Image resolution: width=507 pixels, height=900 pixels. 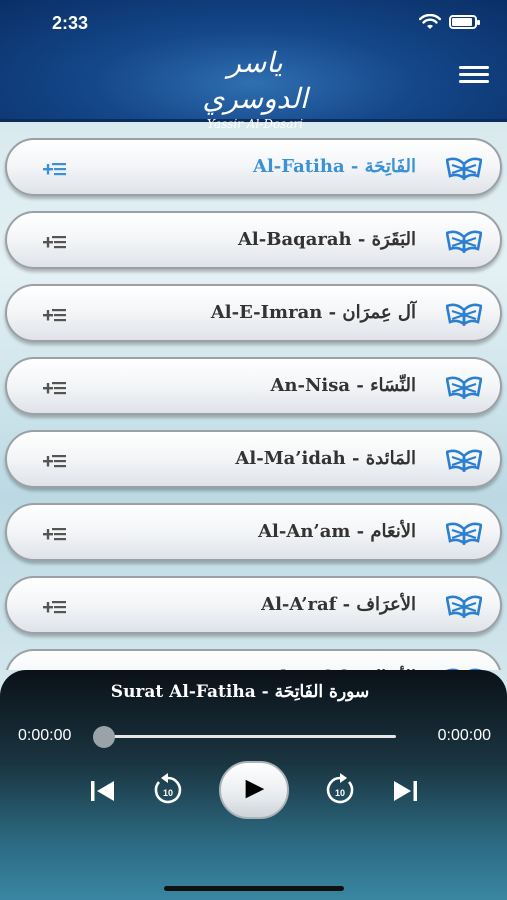 I want to click on surah-title: Al-E-Imran - آل عِمرَان, so click(x=313, y=312).